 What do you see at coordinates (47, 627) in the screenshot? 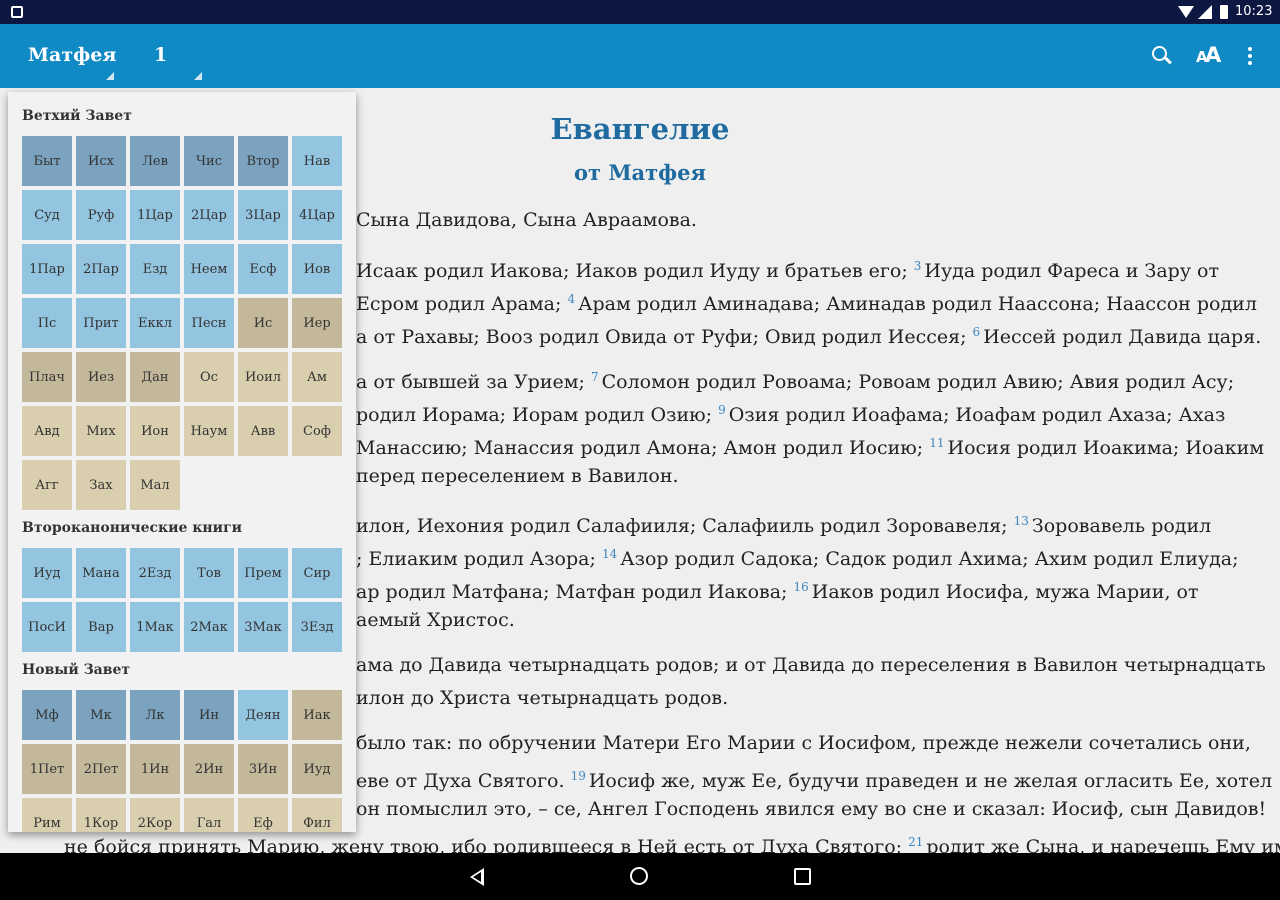
I see `book-tile: ПосИ` at bounding box center [47, 627].